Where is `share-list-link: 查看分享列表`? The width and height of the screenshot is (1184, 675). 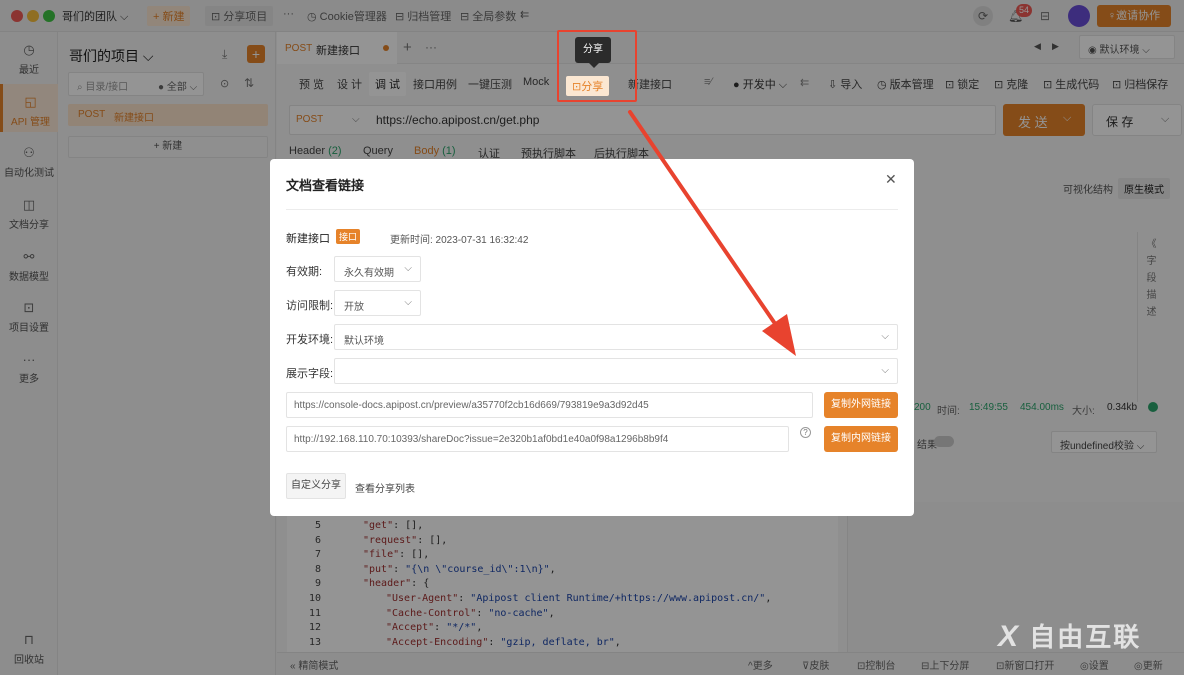
share-list-link: 查看分享列表 is located at coordinates (385, 487).